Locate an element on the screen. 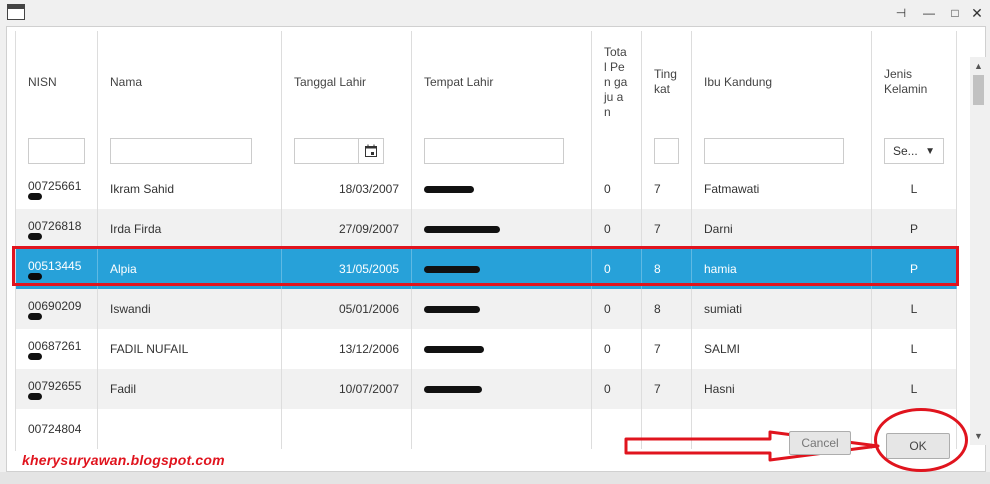 The width and height of the screenshot is (990, 484). cell-nisn: 00724804 is located at coordinates (57, 429).